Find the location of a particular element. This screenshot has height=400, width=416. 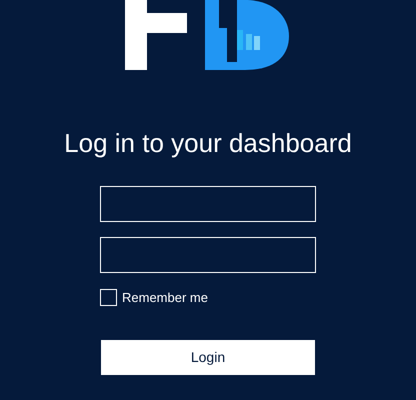

page-title: Log in to your dashboard is located at coordinates (208, 143).